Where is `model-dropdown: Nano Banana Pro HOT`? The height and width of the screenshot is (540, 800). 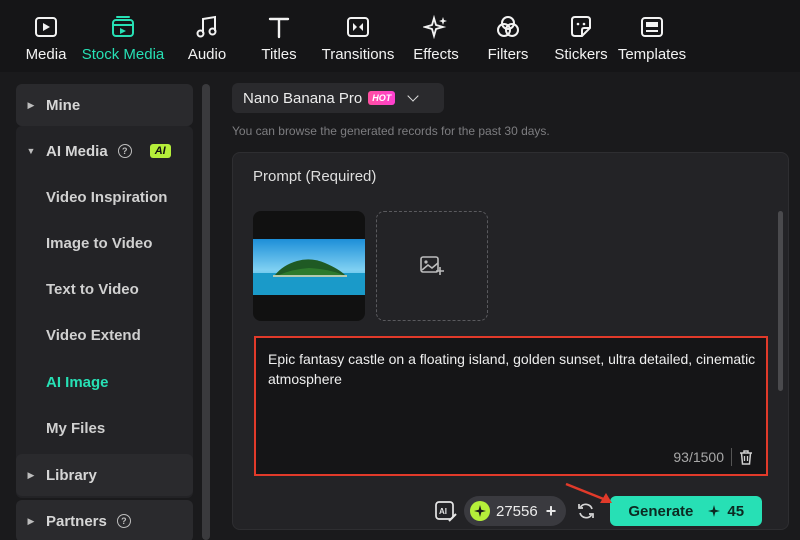
model-dropdown: Nano Banana Pro HOT is located at coordinates (338, 98).